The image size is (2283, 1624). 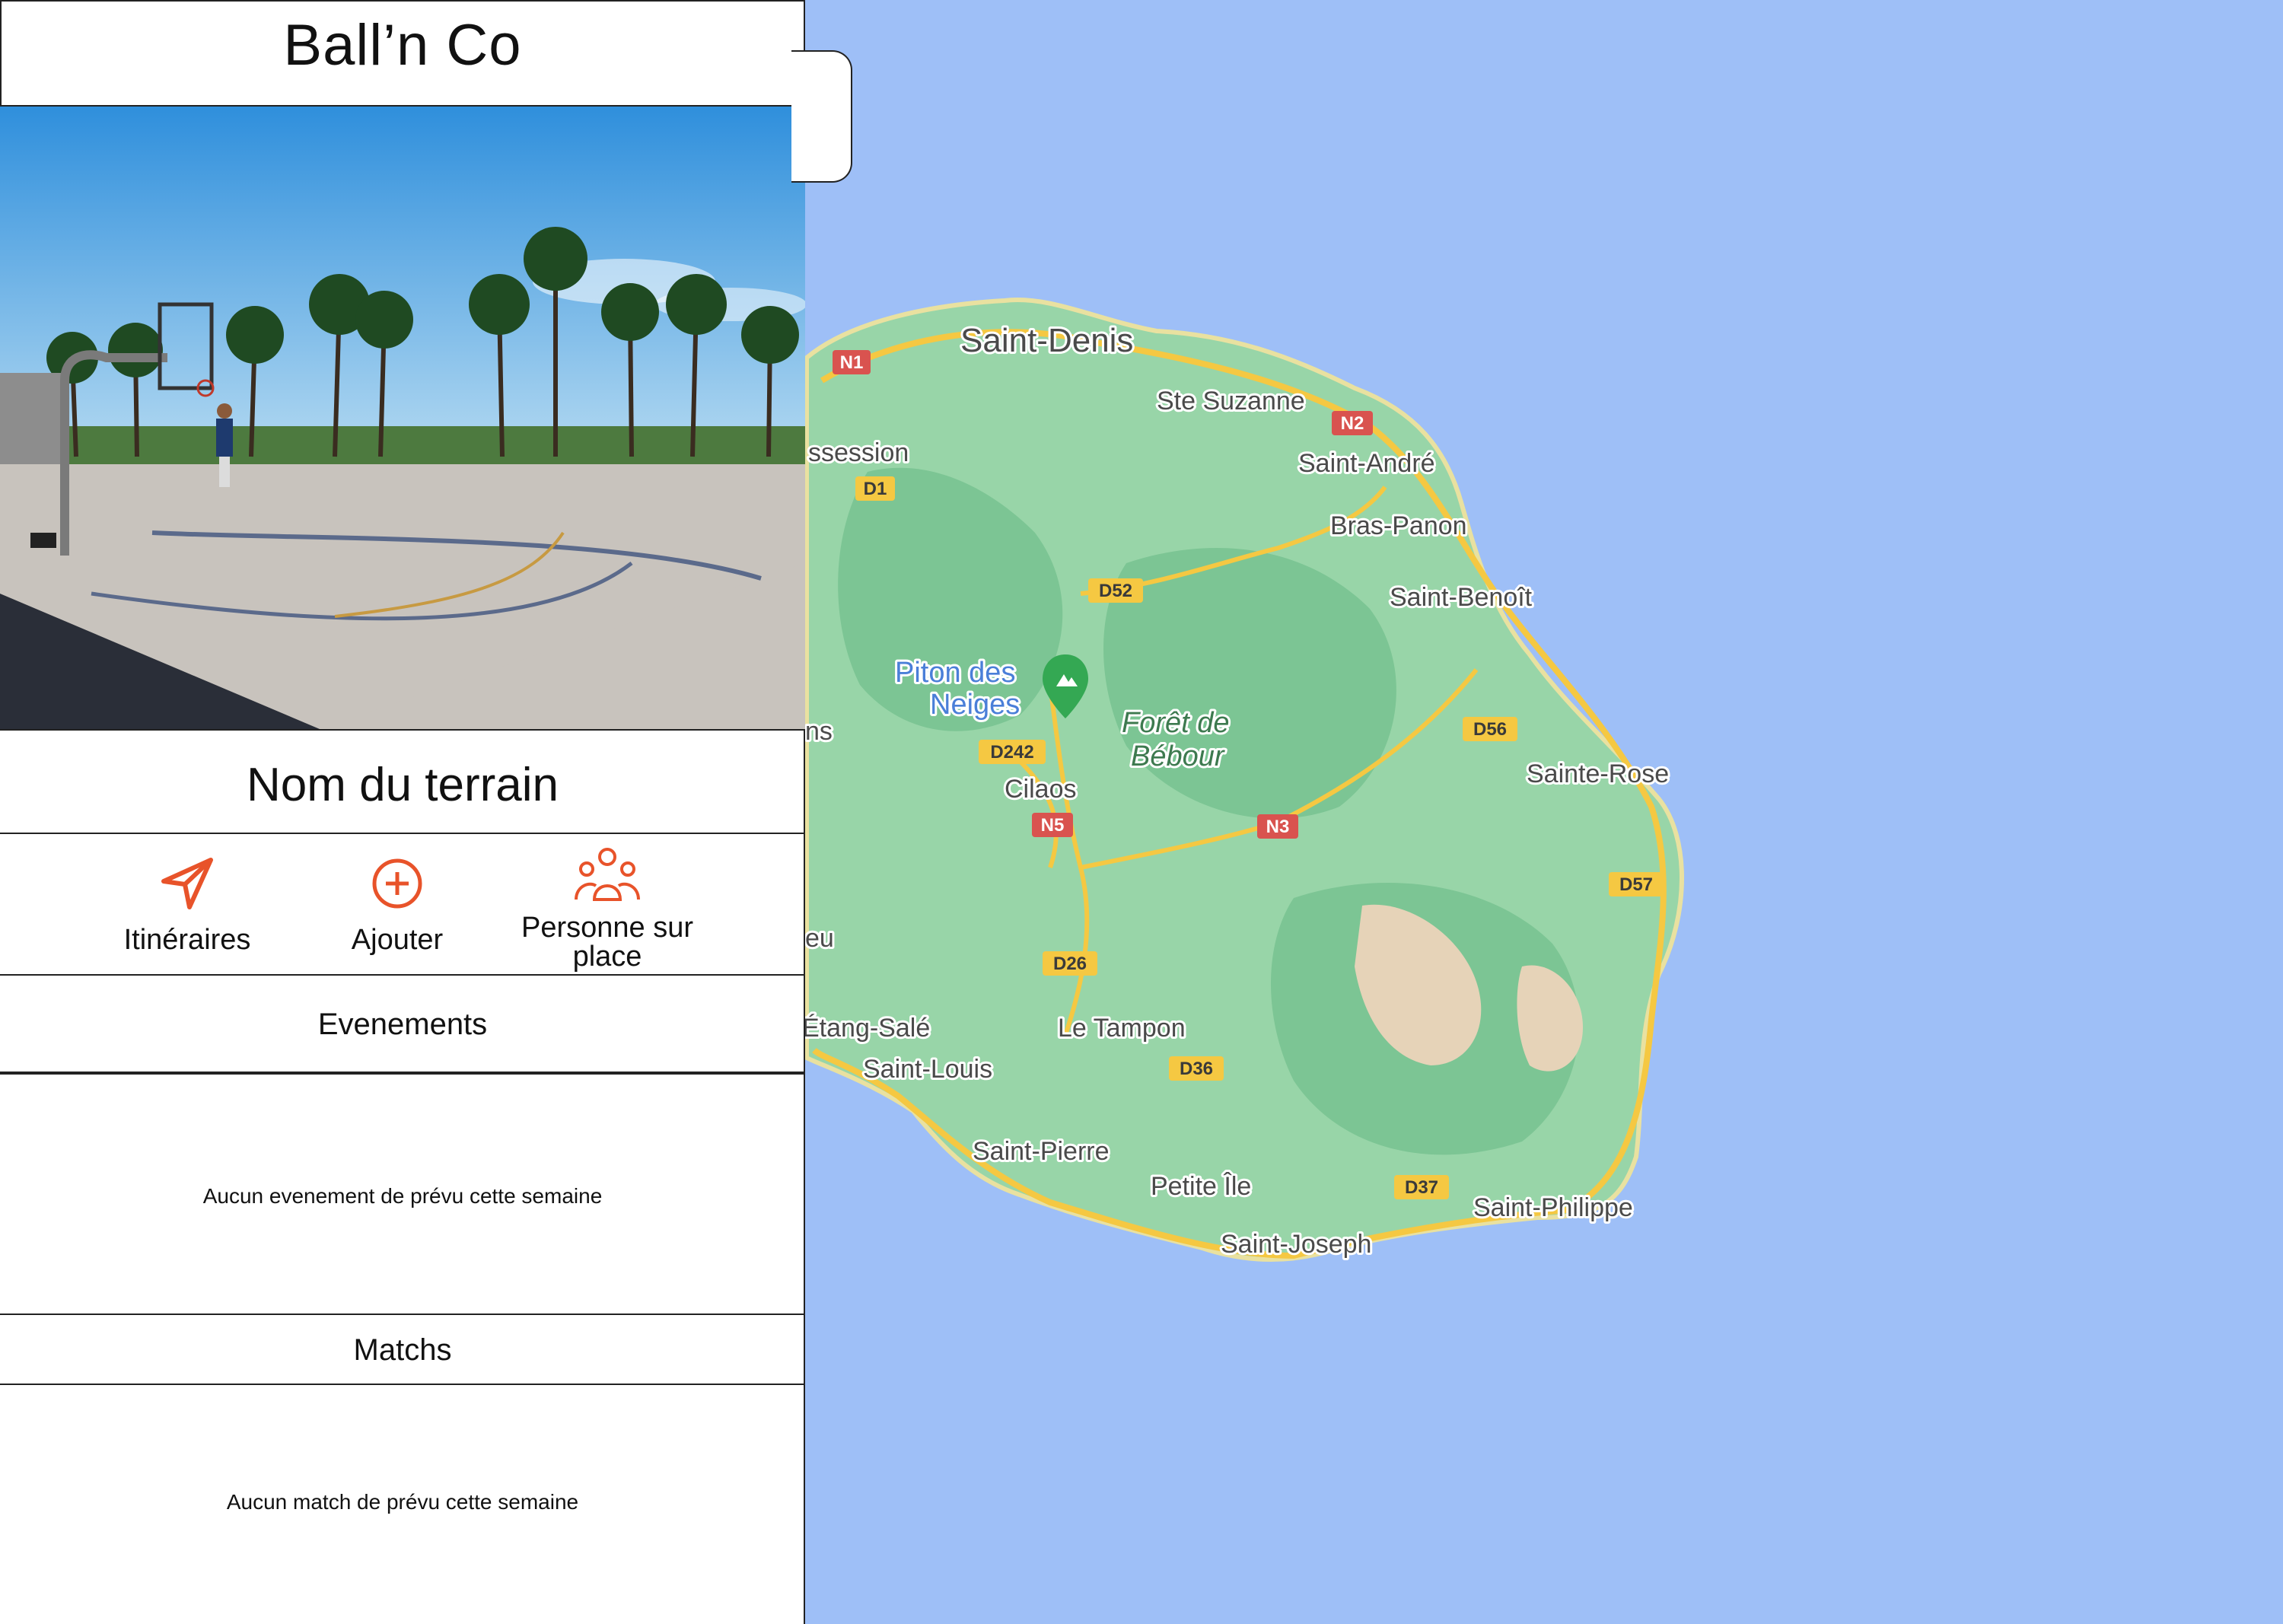 I want to click on road-shield-d37: D37, so click(x=1421, y=1187).